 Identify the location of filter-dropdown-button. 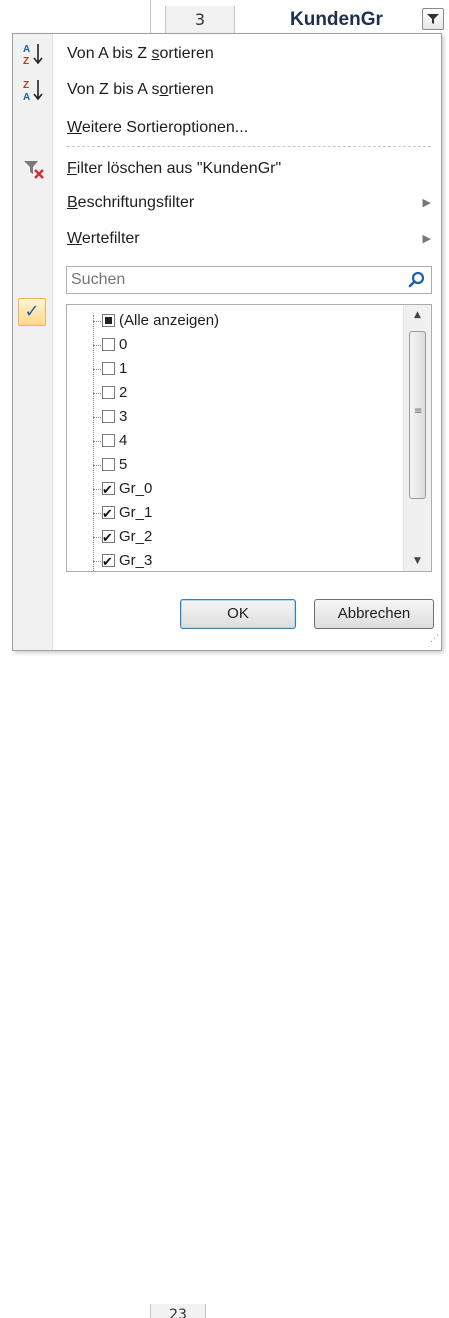
(433, 19).